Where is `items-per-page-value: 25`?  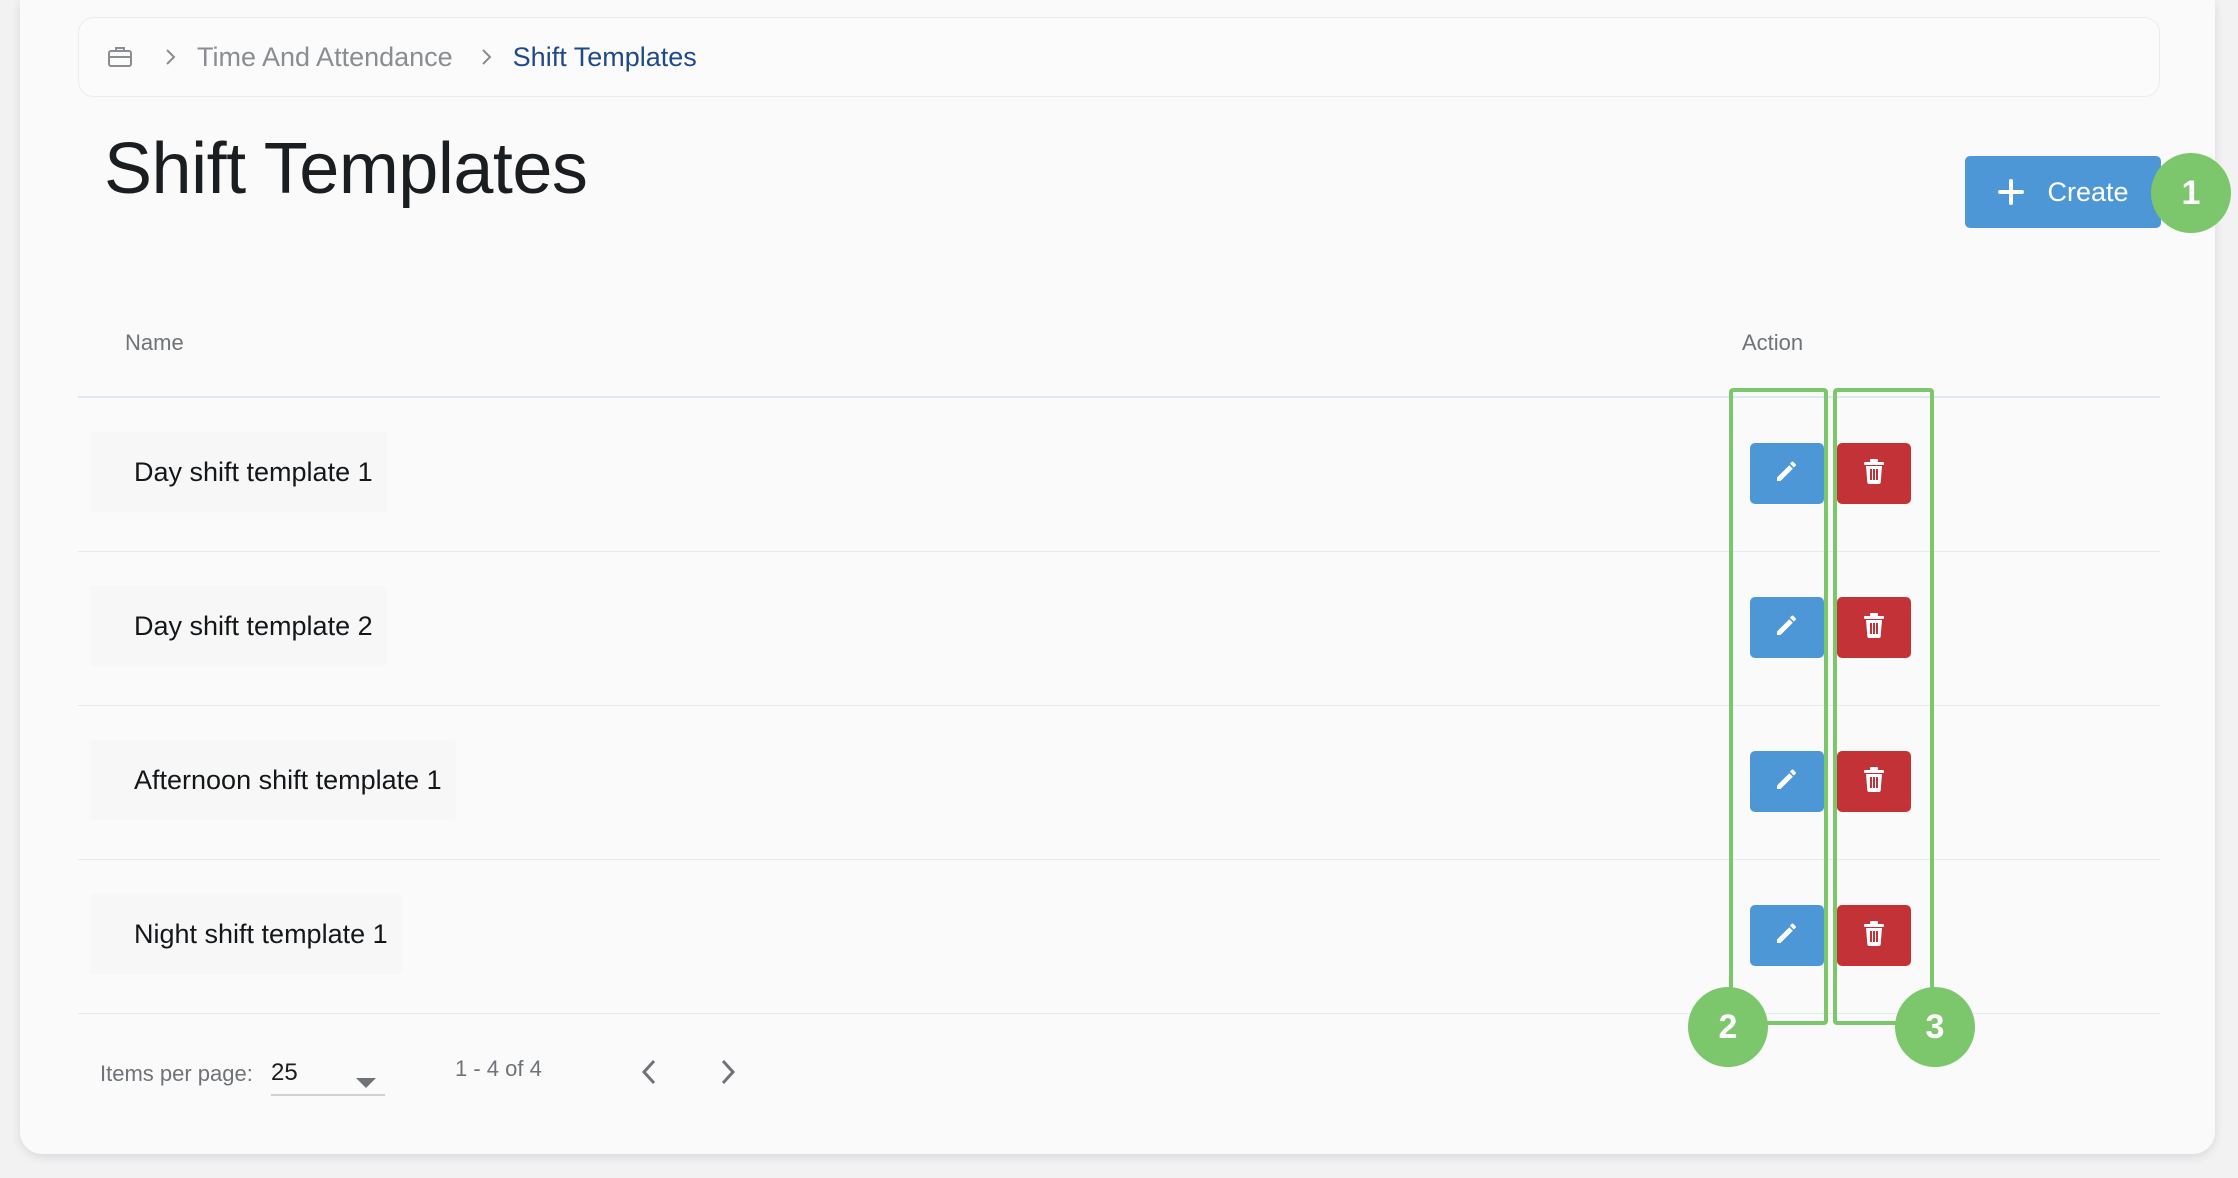 items-per-page-value: 25 is located at coordinates (284, 1072).